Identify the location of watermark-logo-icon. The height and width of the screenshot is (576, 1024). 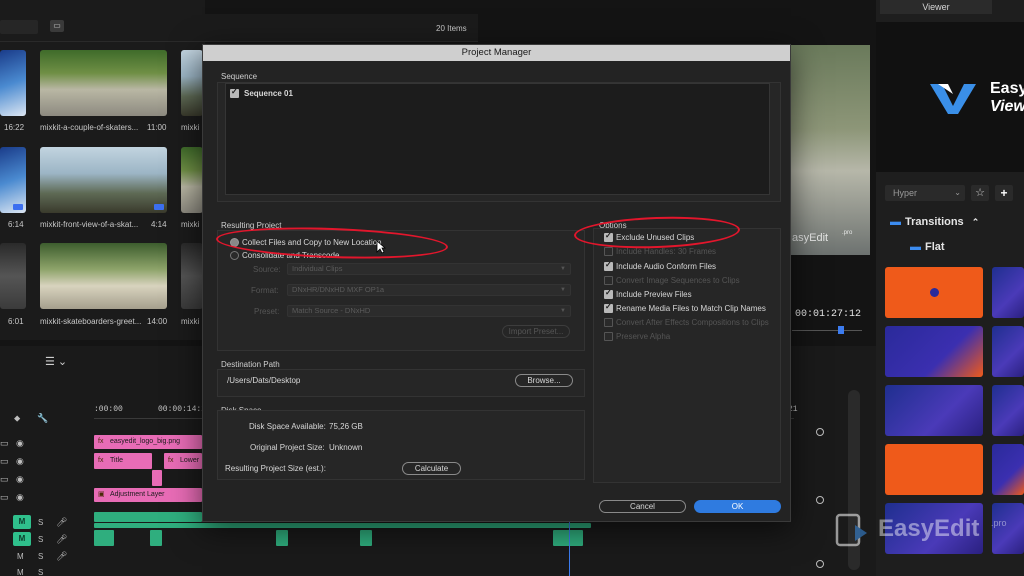
(851, 530).